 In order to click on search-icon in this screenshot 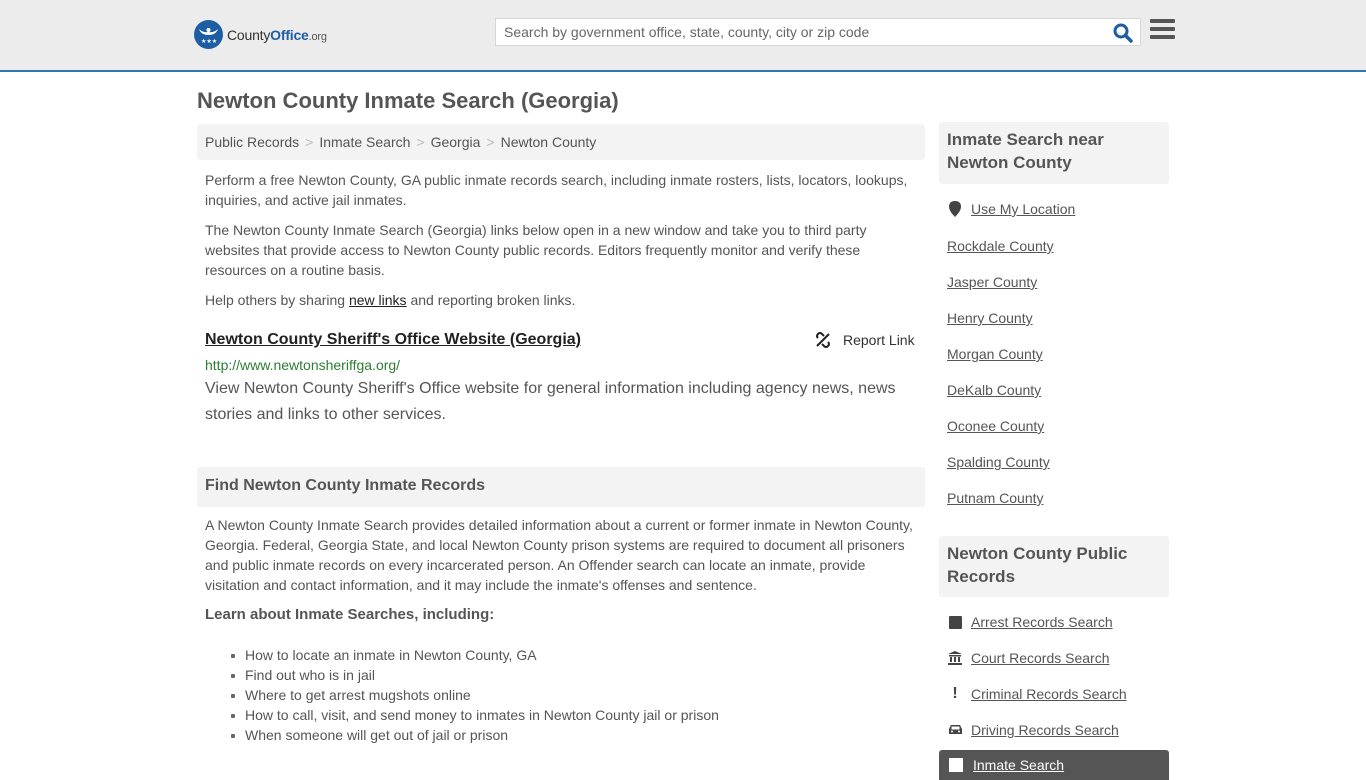, I will do `click(1123, 33)`.